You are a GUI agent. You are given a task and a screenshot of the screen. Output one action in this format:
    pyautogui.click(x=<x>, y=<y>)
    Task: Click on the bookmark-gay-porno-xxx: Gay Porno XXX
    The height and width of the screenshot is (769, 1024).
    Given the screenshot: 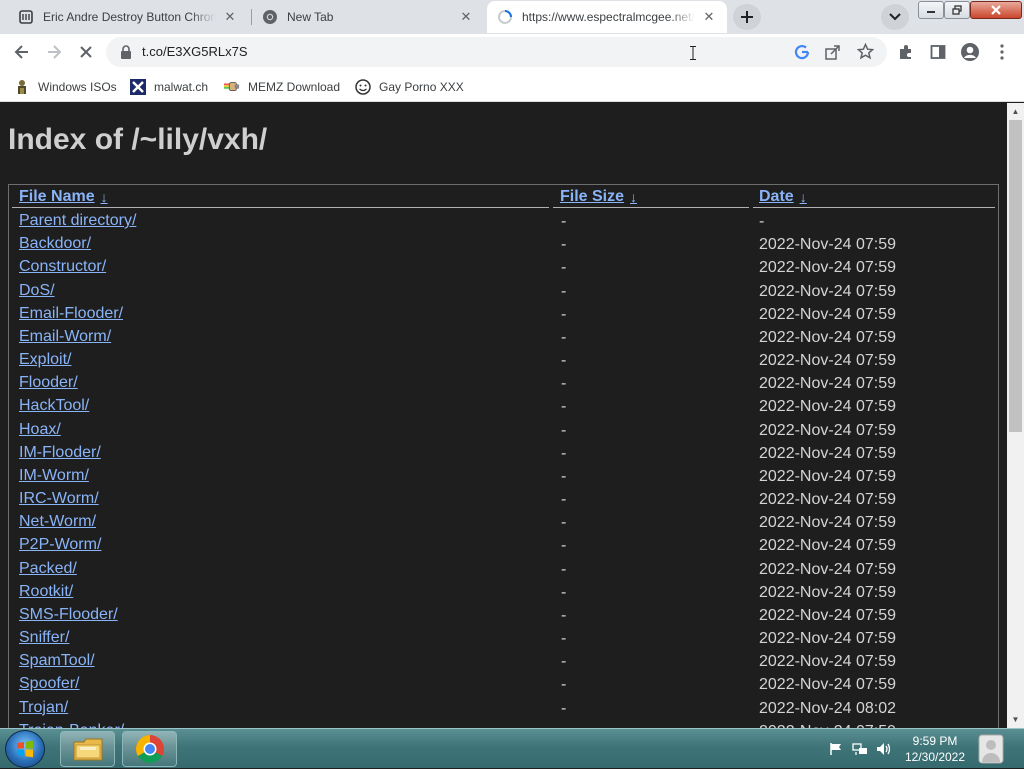 What is the action you would take?
    pyautogui.click(x=409, y=87)
    